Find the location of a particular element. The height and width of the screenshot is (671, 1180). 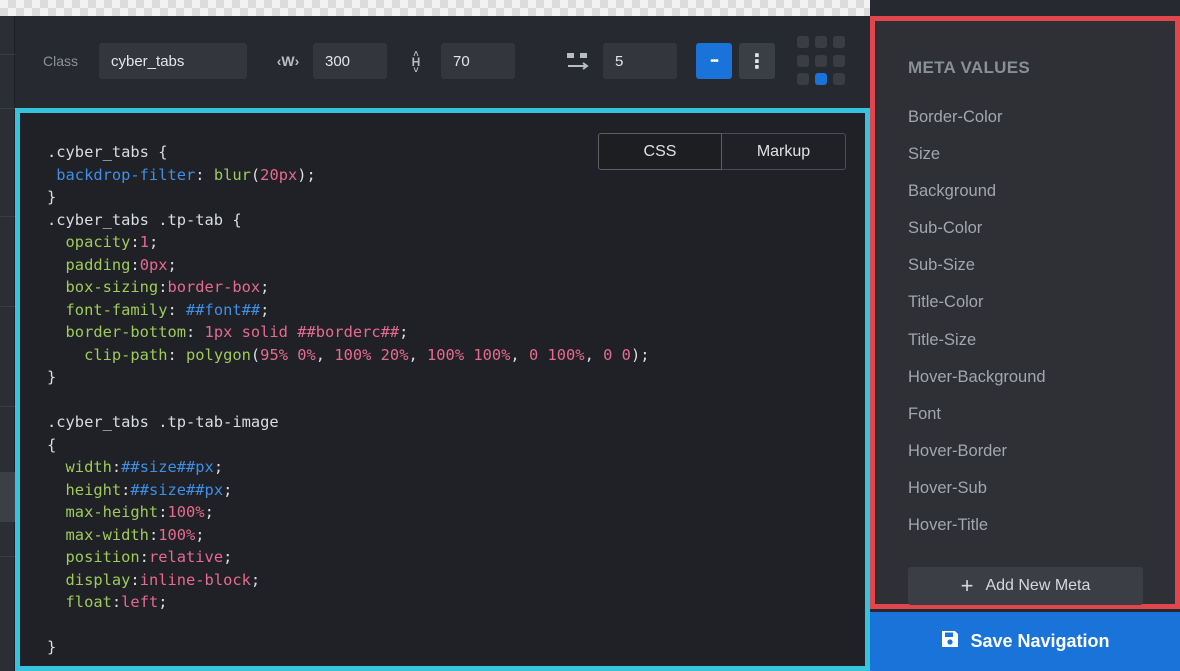

left-sidebar-strip is located at coordinates (7, 343).